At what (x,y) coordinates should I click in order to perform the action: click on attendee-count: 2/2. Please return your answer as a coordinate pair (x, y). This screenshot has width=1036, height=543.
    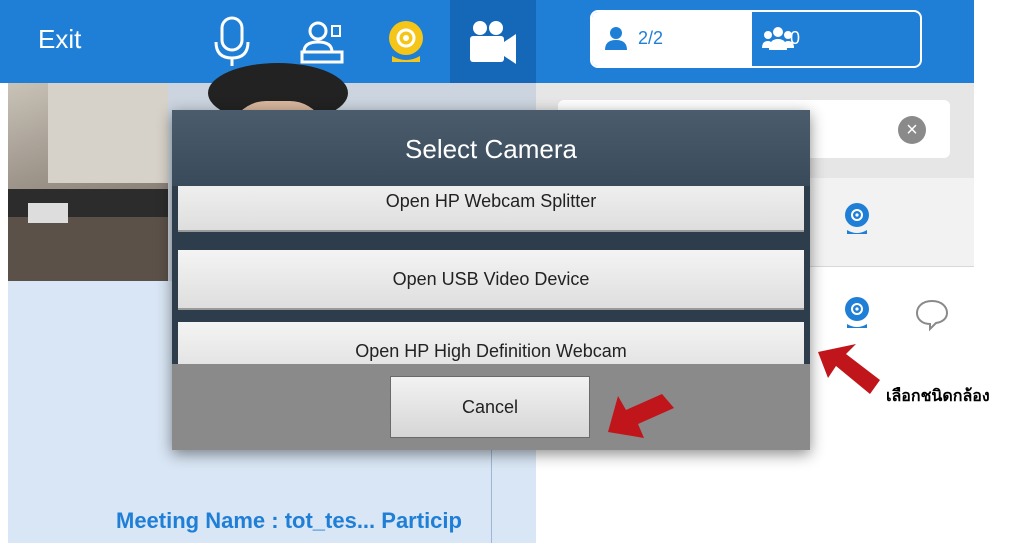
    Looking at the image, I should click on (651, 38).